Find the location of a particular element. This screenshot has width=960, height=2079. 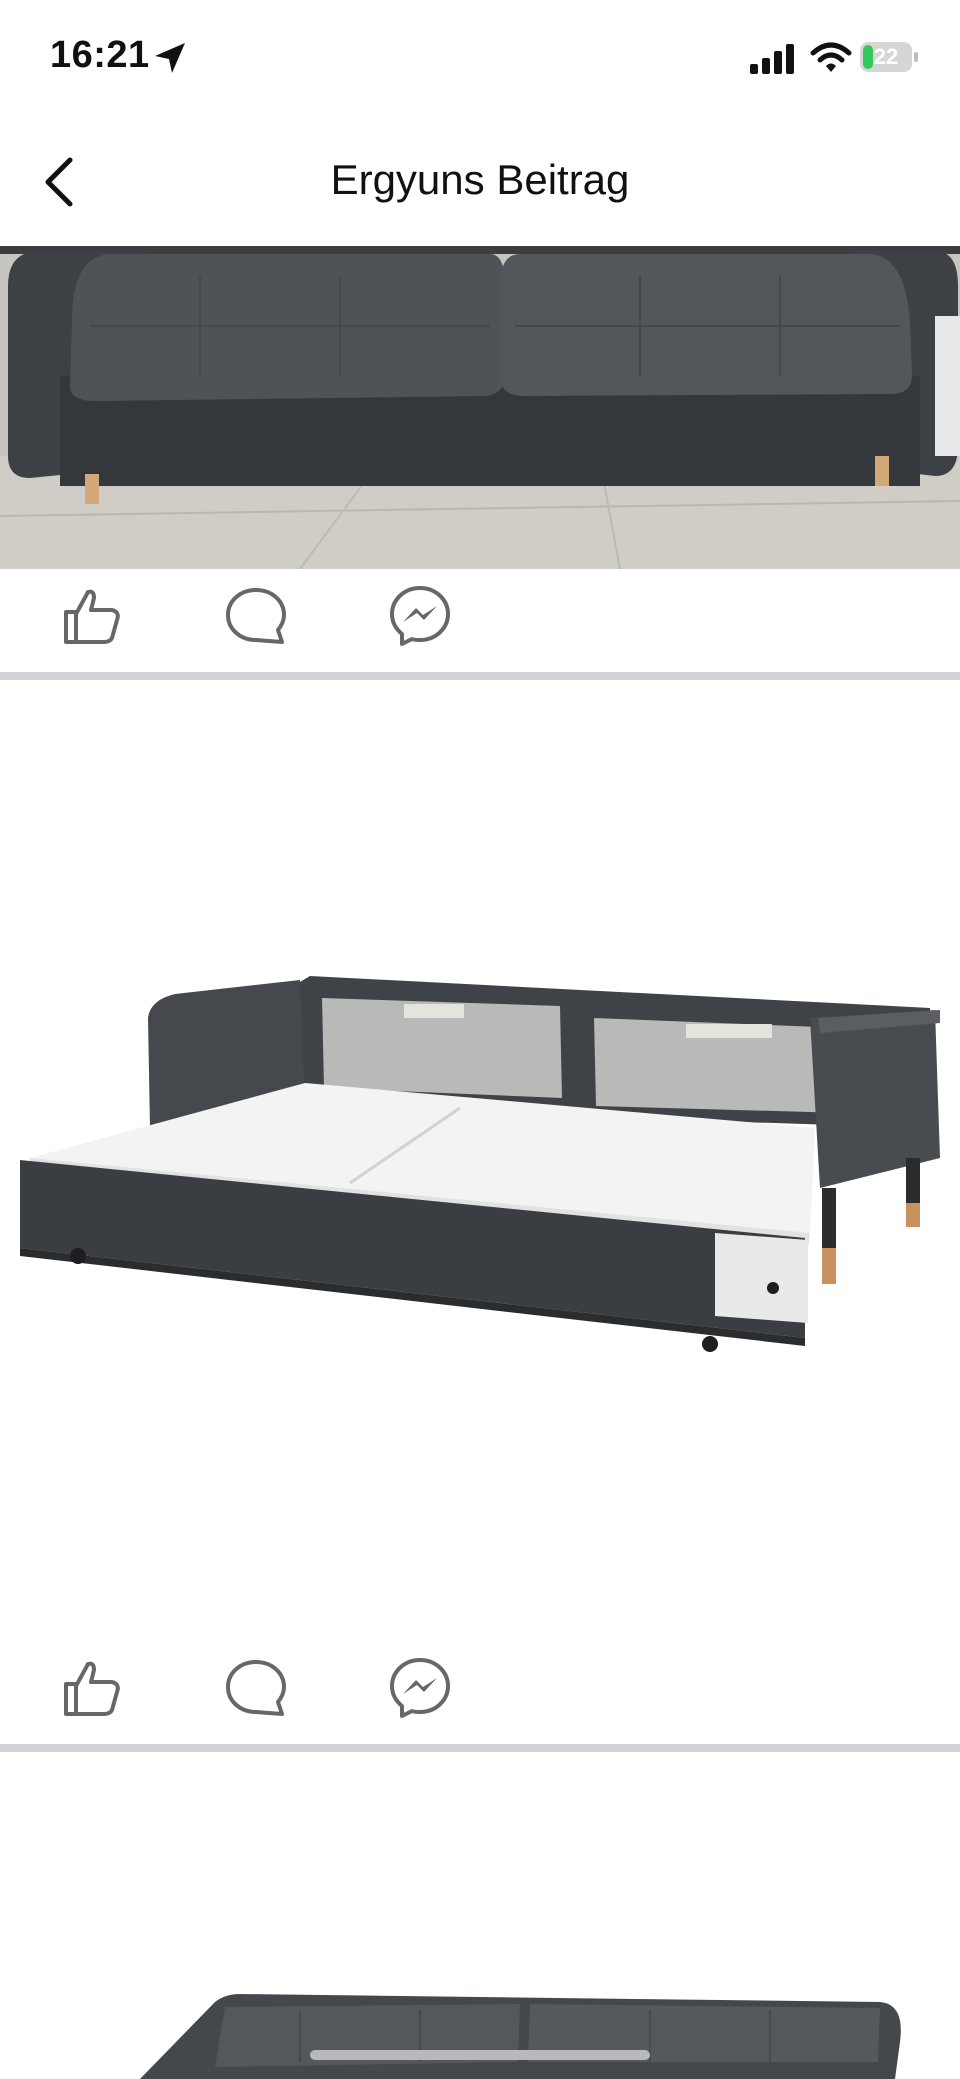

nav-bar: Ergyuns Beitrag is located at coordinates (480, 182).